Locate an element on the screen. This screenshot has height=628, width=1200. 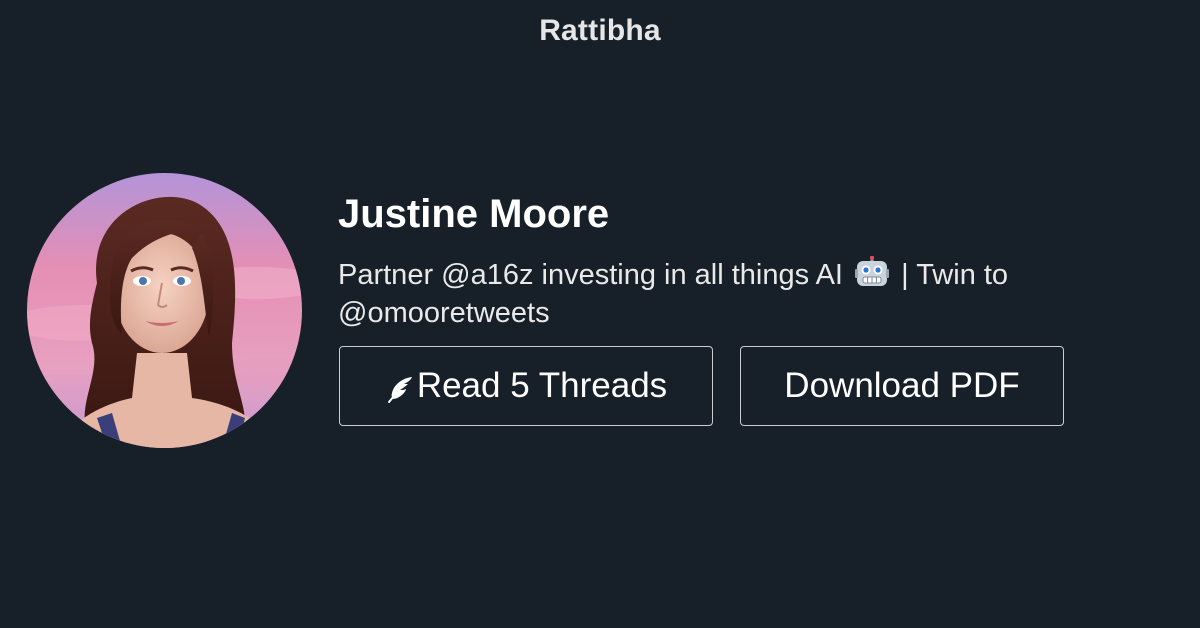
download-pdf-label: Download PDF is located at coordinates (902, 385).